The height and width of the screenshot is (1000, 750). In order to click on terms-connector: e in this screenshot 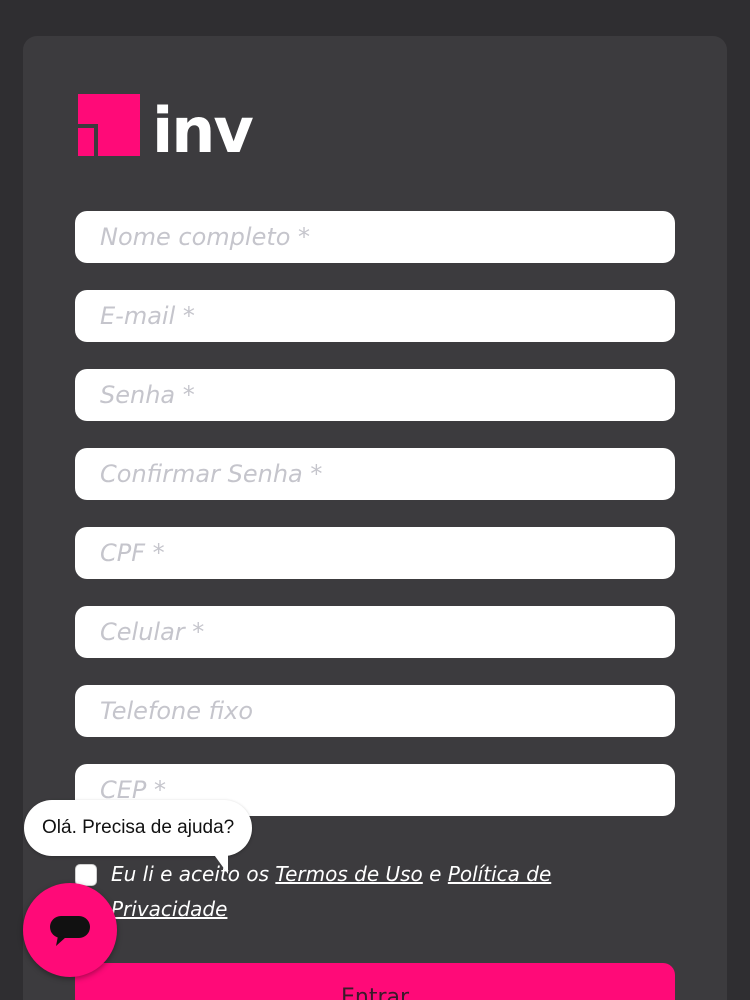, I will do `click(435, 874)`.